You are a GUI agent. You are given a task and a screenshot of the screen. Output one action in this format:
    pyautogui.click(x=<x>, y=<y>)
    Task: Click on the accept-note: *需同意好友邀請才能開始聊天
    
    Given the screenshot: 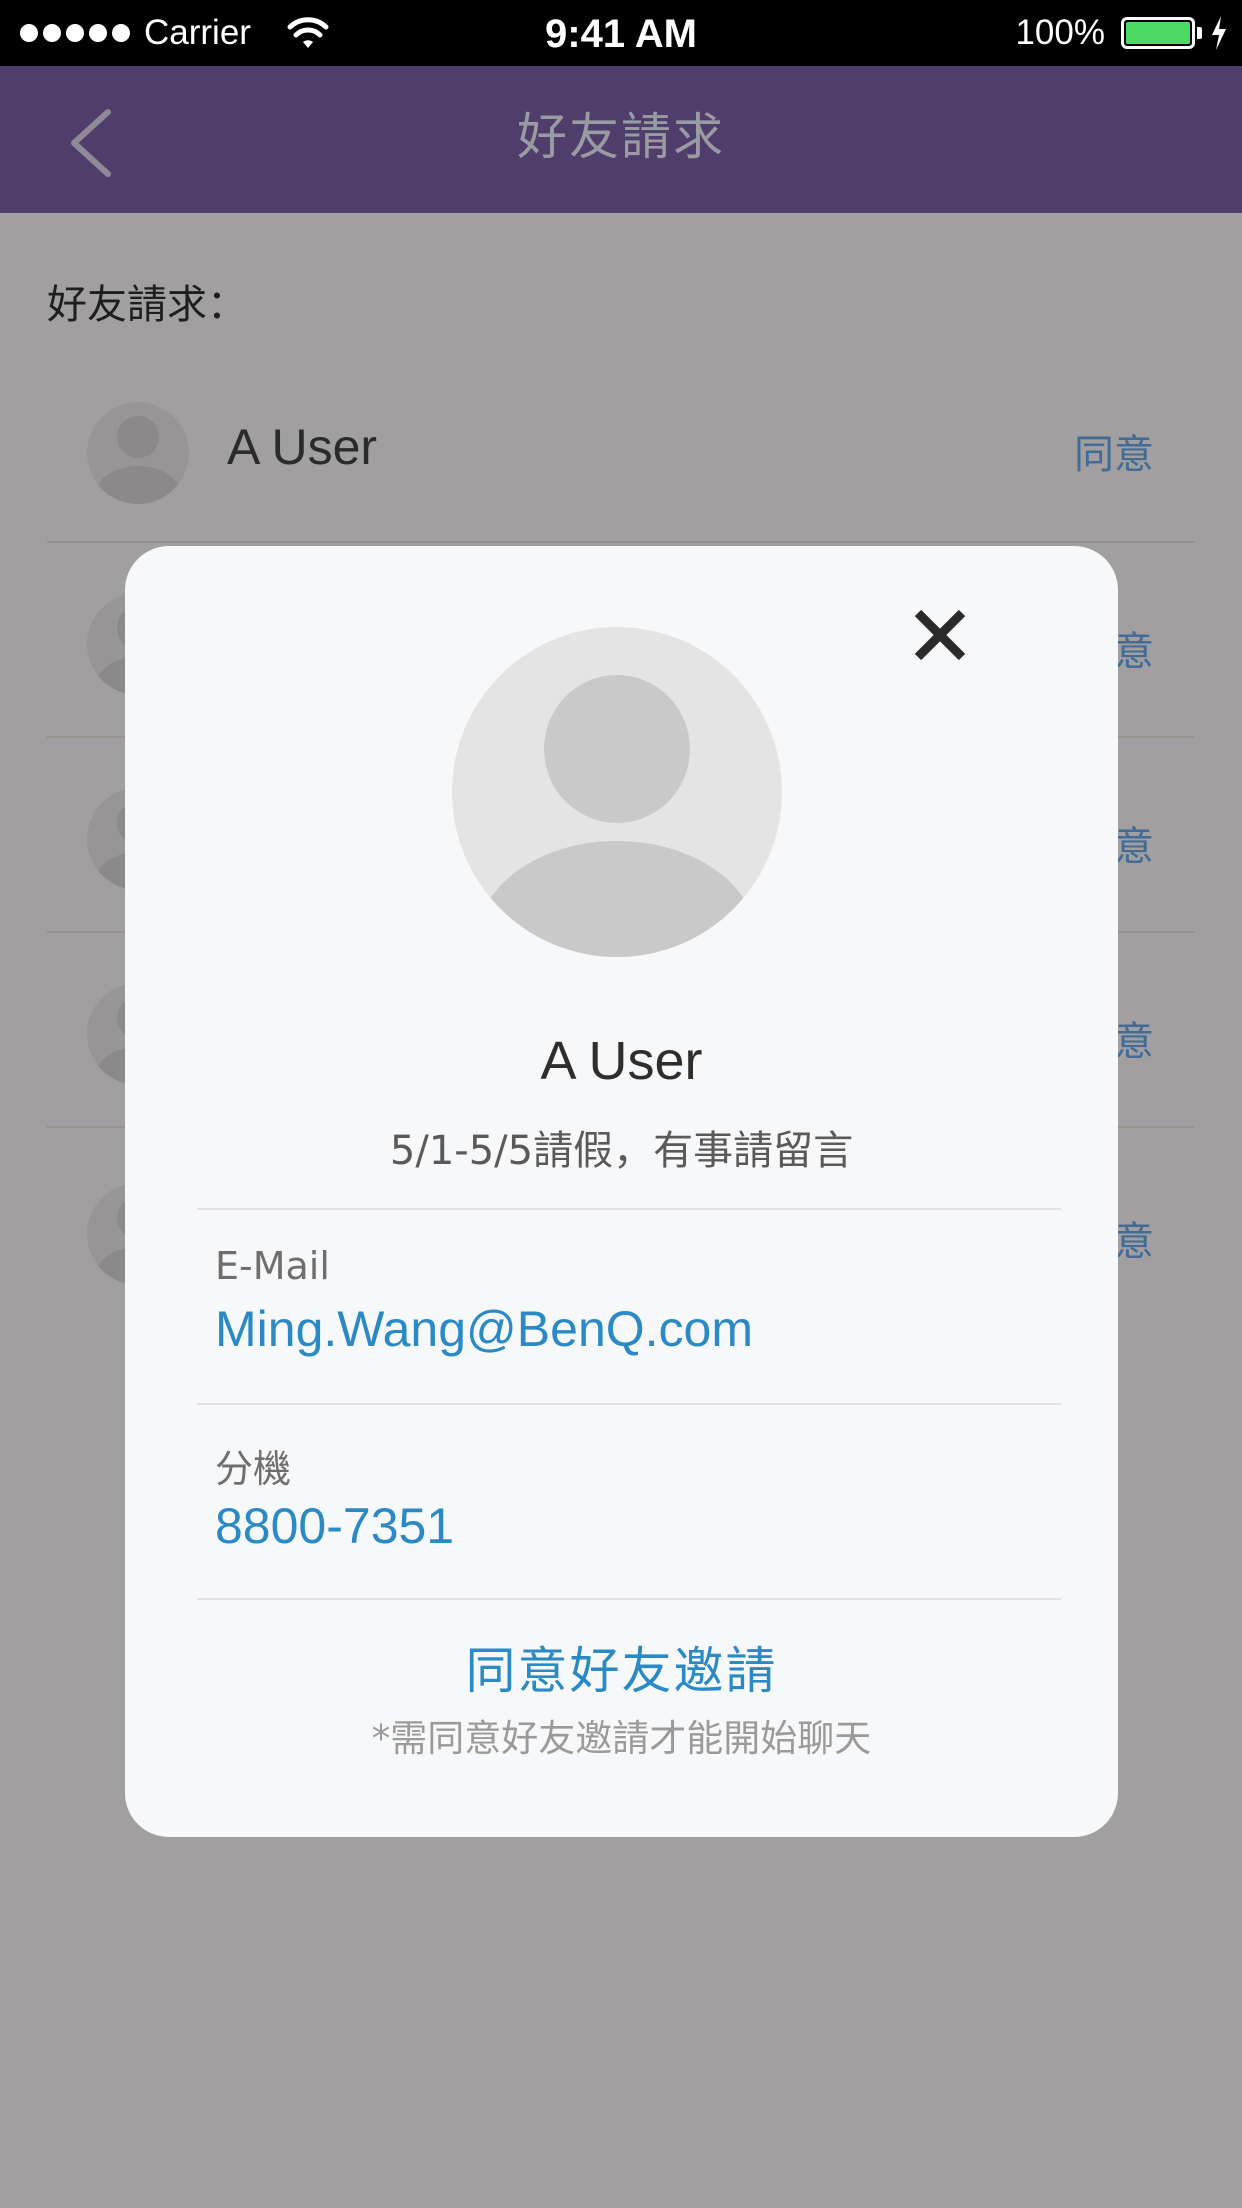 What is the action you would take?
    pyautogui.click(x=621, y=1738)
    